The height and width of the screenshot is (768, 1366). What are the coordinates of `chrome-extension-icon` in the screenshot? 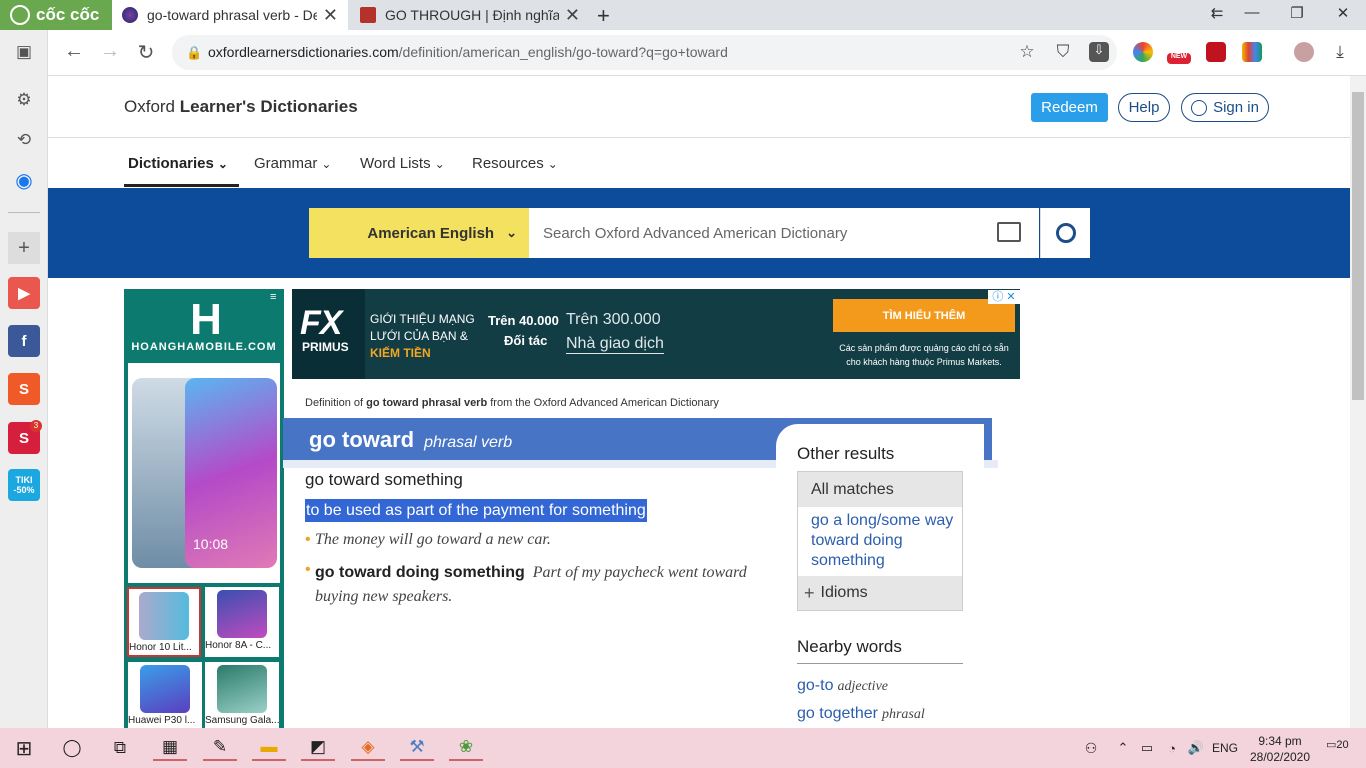 It's located at (1143, 52).